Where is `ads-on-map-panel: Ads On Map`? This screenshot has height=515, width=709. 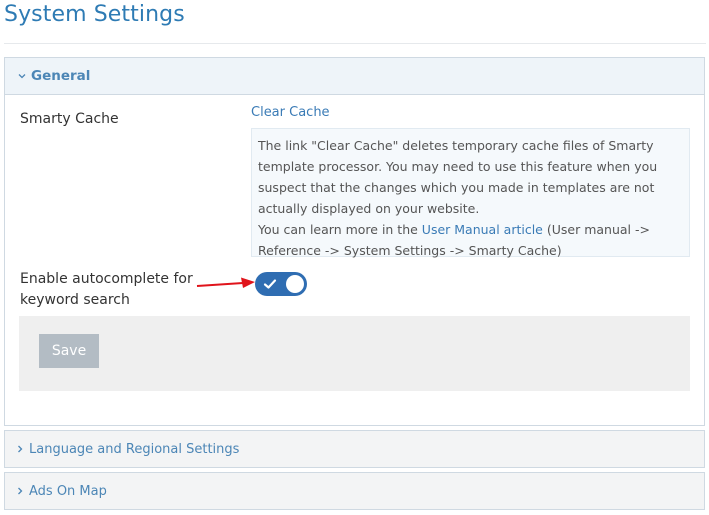 ads-on-map-panel: Ads On Map is located at coordinates (354, 491).